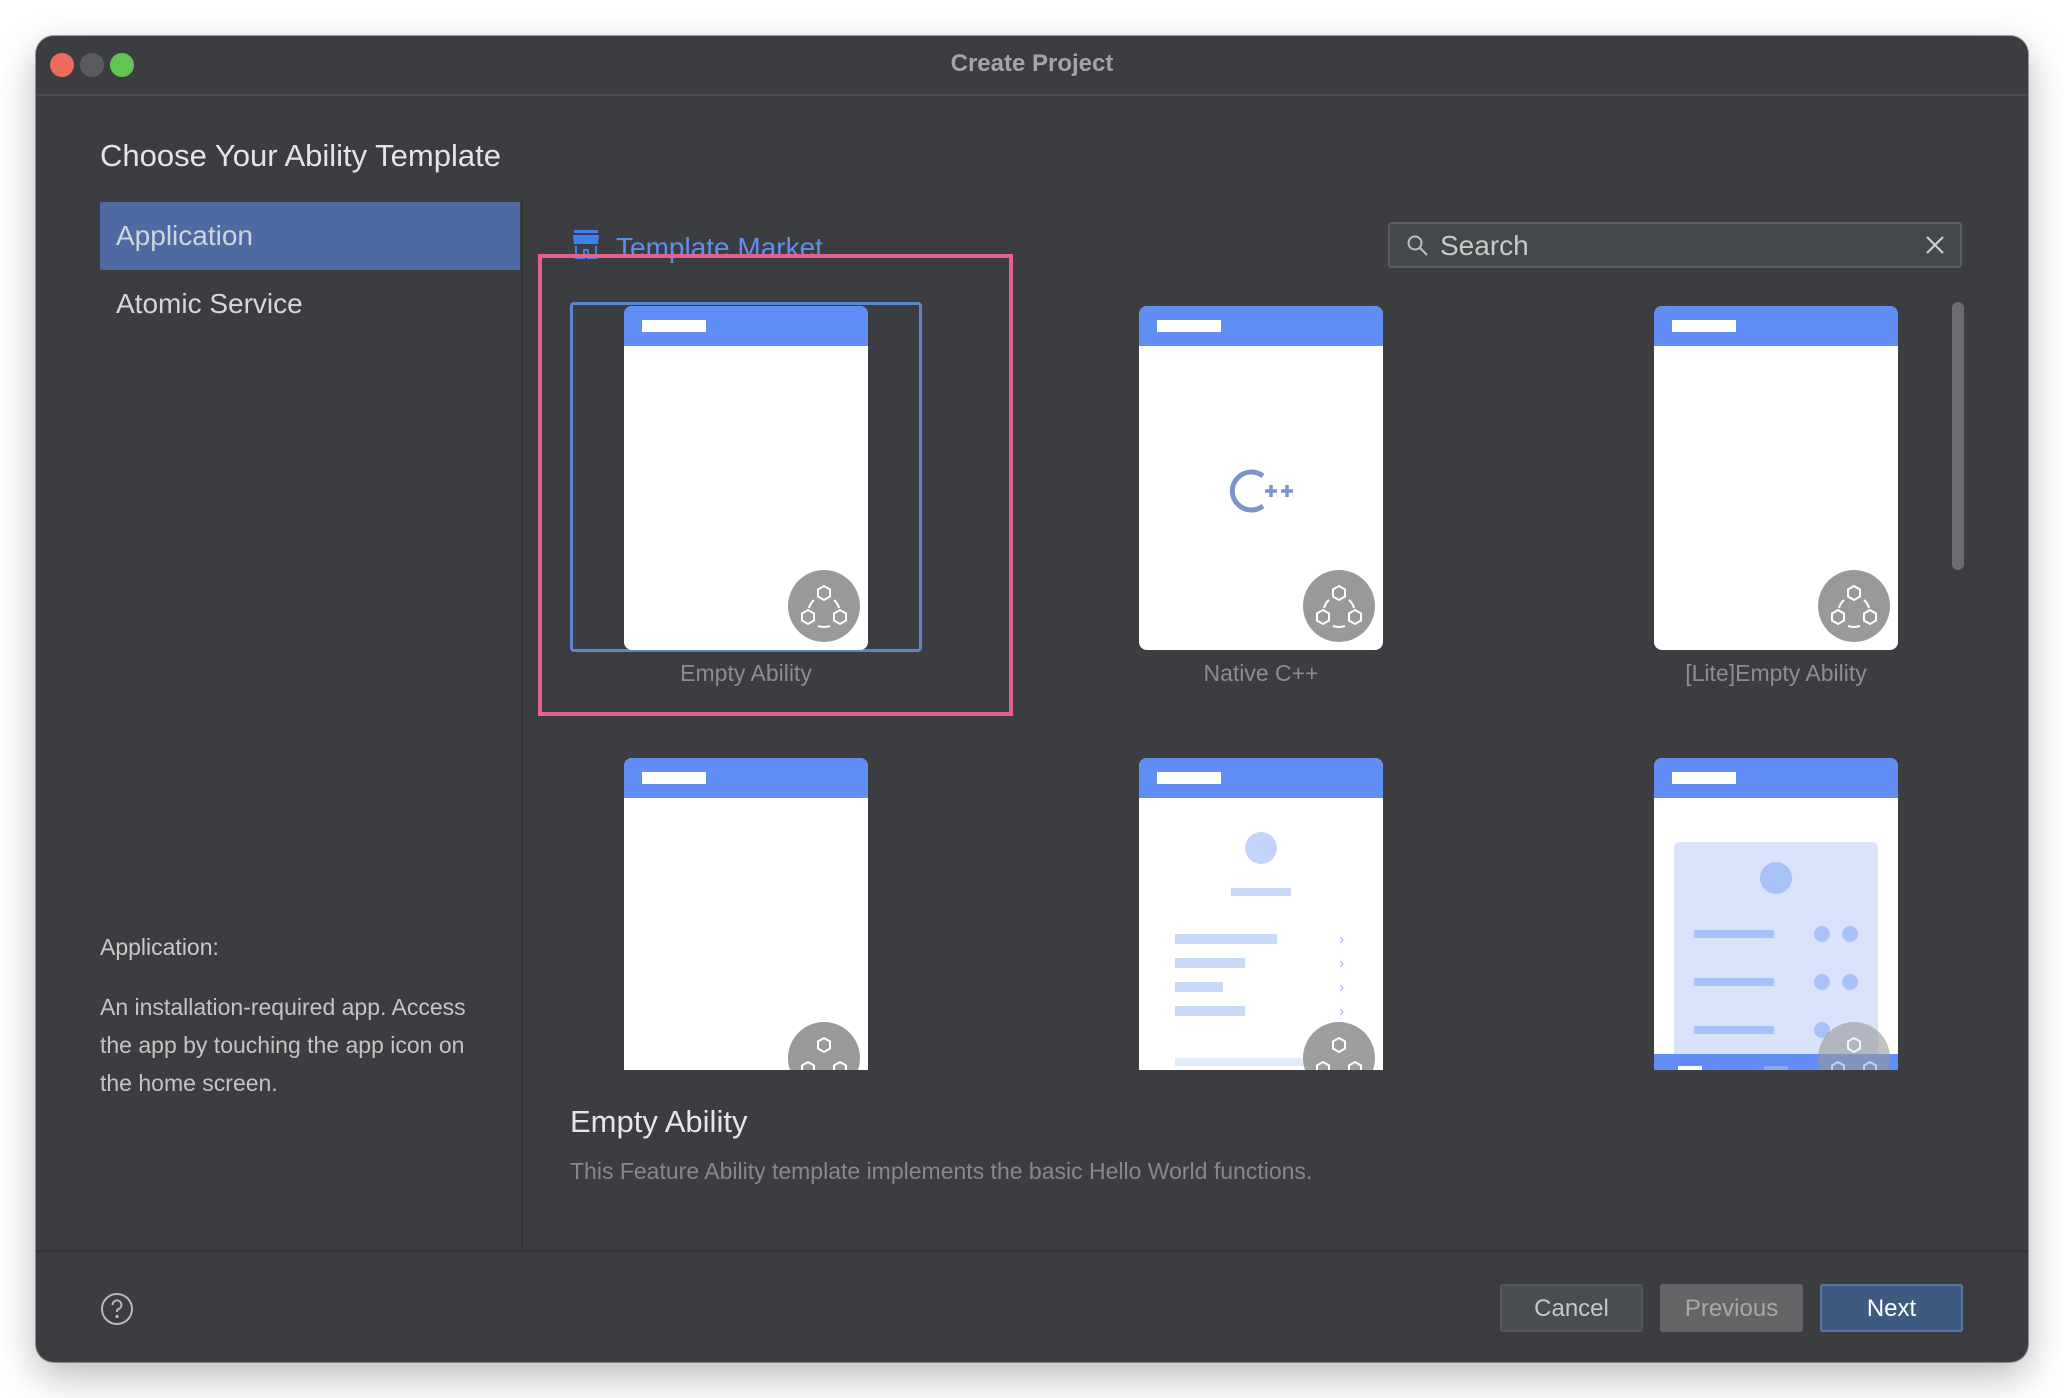  What do you see at coordinates (1776, 914) in the screenshot?
I see `template-card-row2-card-list` at bounding box center [1776, 914].